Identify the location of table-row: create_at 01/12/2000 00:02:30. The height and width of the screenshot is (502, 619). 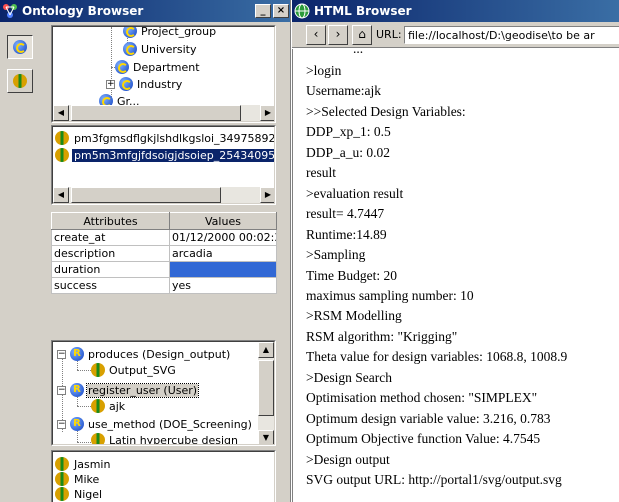
(164, 237).